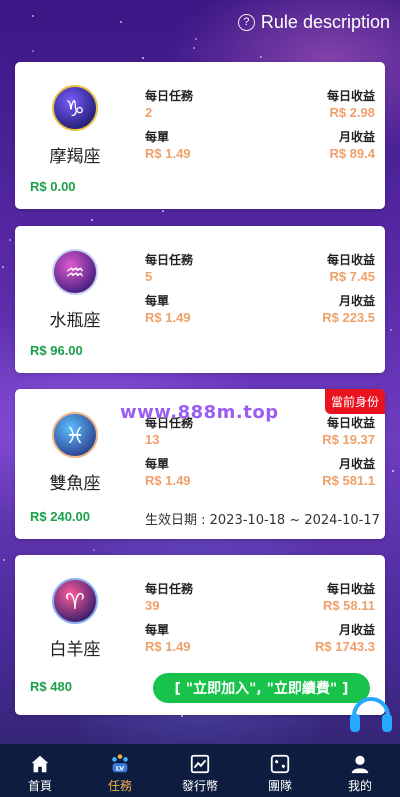 This screenshot has height=797, width=400. Describe the element at coordinates (261, 688) in the screenshot. I see `join-renew-button: [ "立即加入", "立即續費" ]` at that location.